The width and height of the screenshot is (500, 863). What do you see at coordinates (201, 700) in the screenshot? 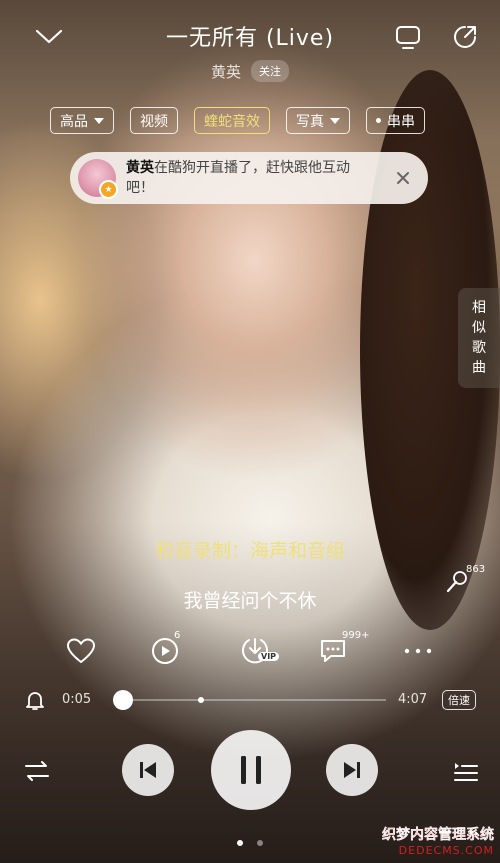
I see `highlight-marker` at bounding box center [201, 700].